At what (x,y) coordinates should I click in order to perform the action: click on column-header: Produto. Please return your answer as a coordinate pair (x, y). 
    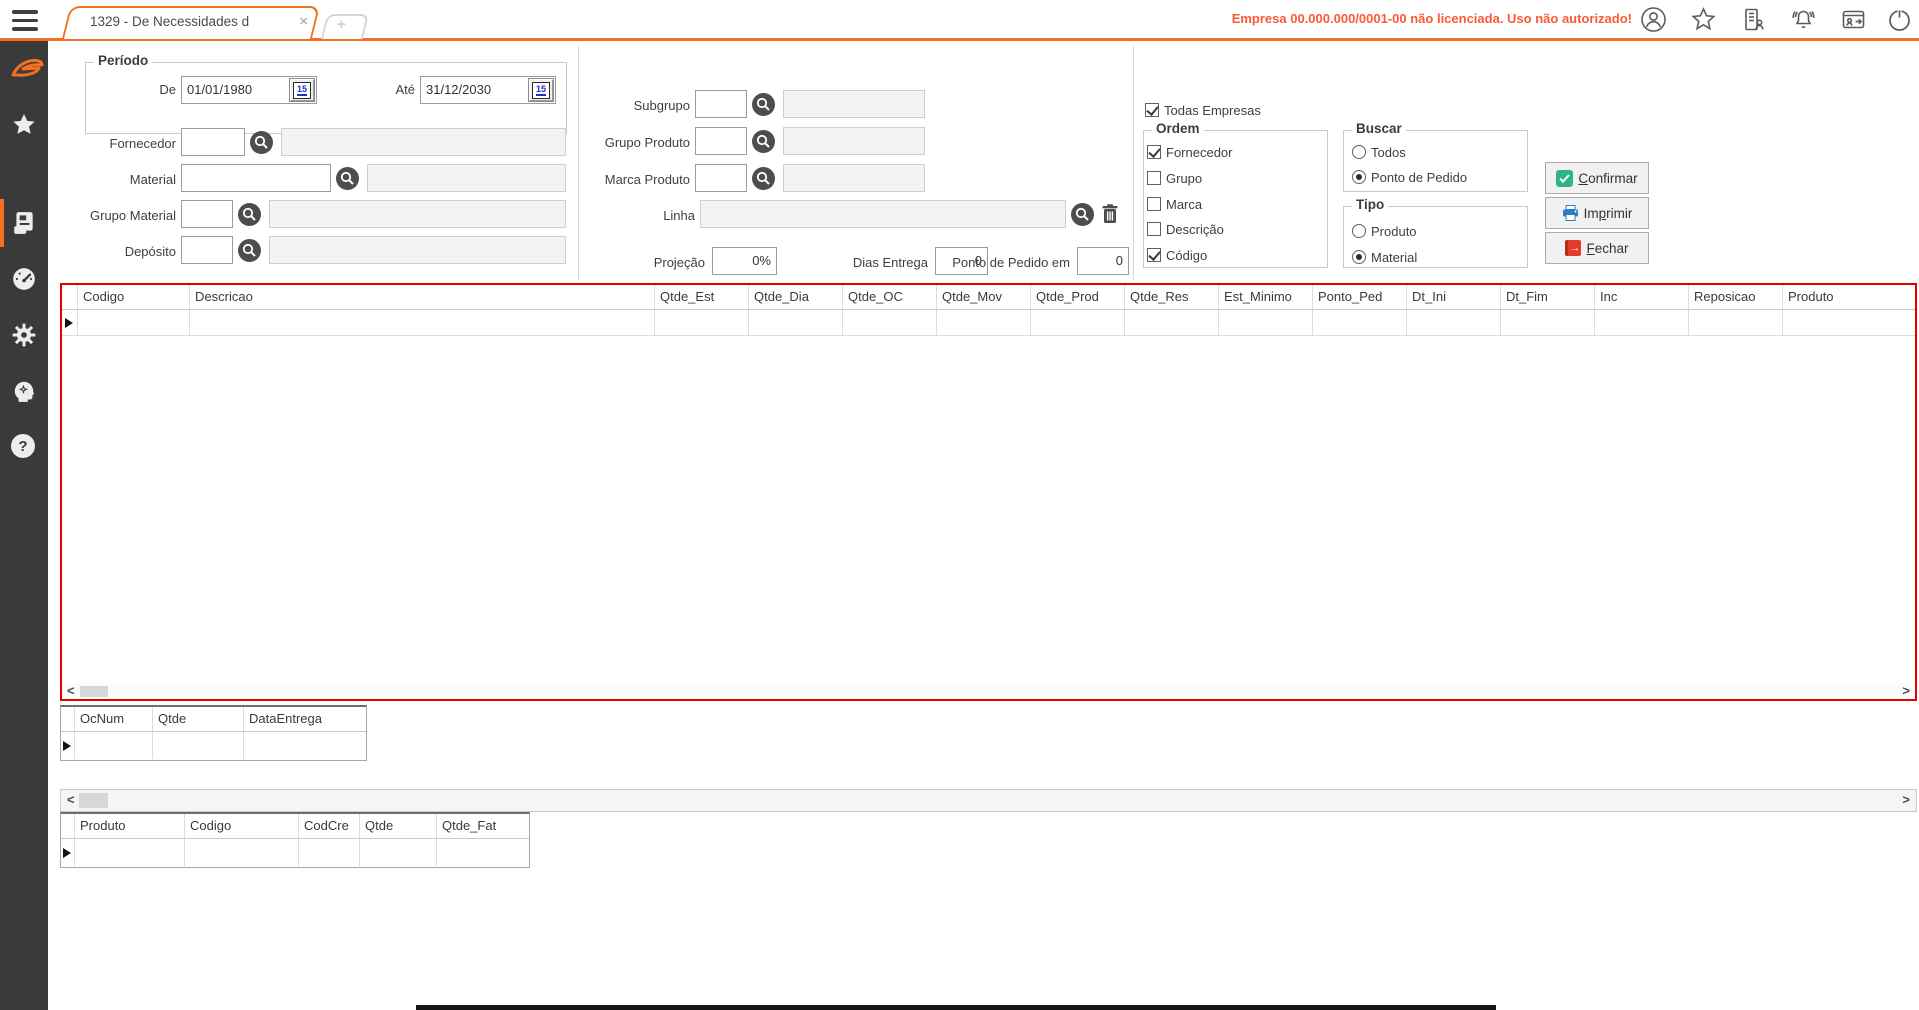
    Looking at the image, I should click on (130, 826).